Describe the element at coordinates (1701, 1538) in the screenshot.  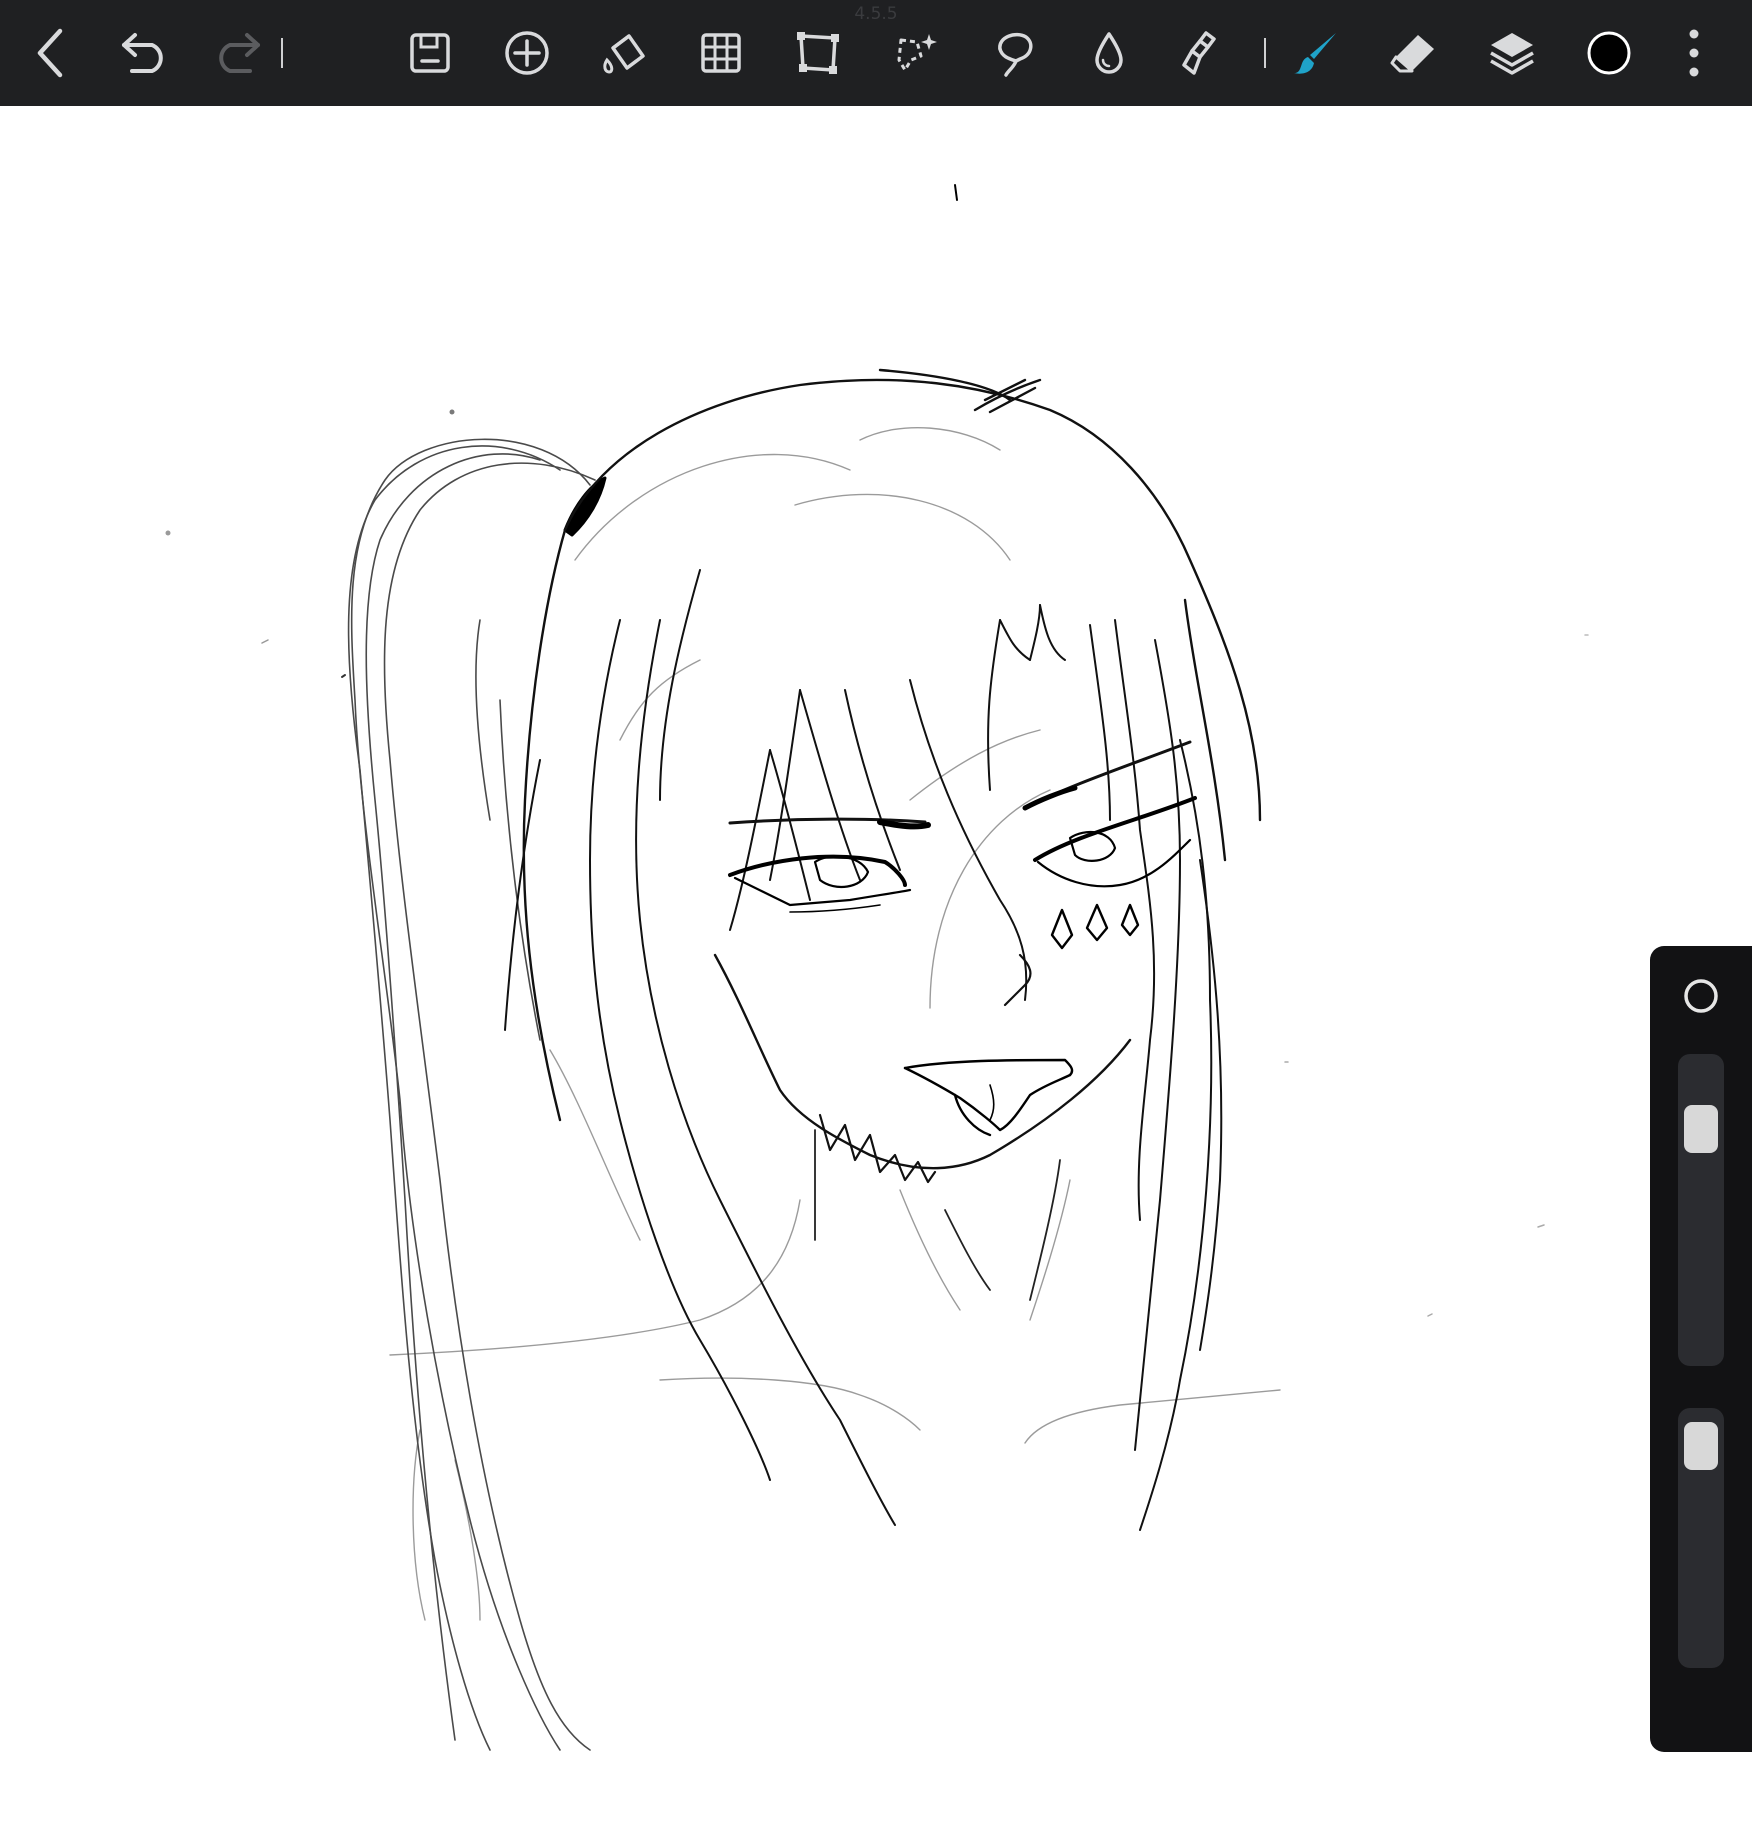
I see `opacity-slider` at that location.